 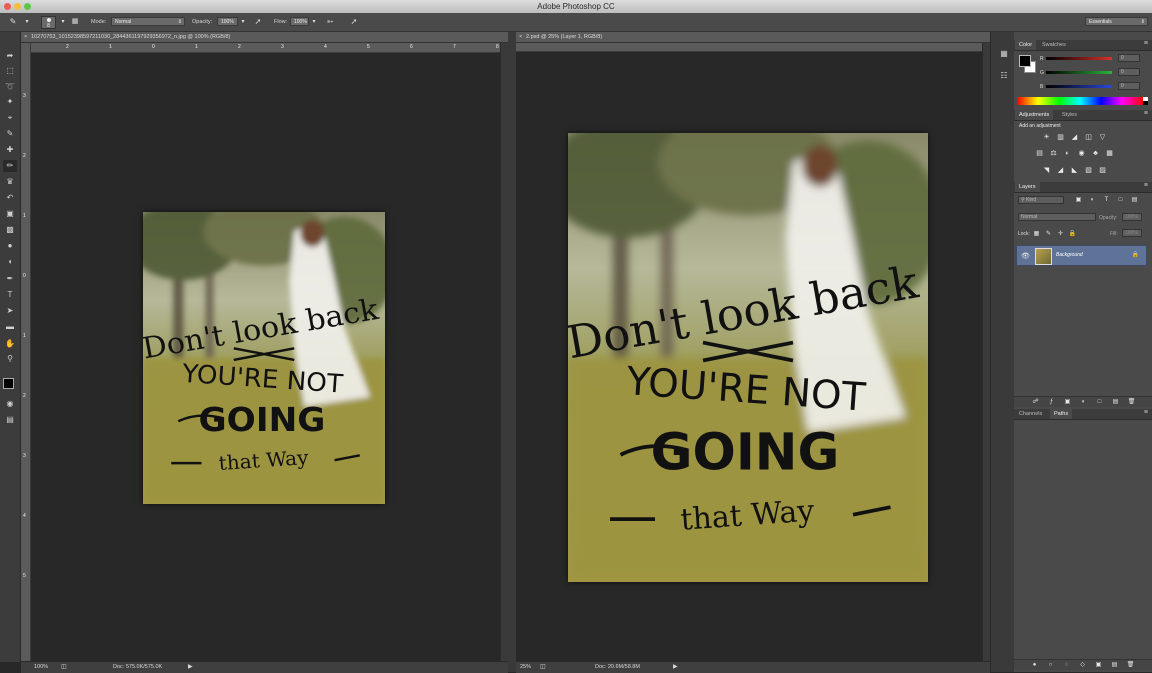 I want to click on lock-transparency-icon: ▦, so click(x=1036, y=234).